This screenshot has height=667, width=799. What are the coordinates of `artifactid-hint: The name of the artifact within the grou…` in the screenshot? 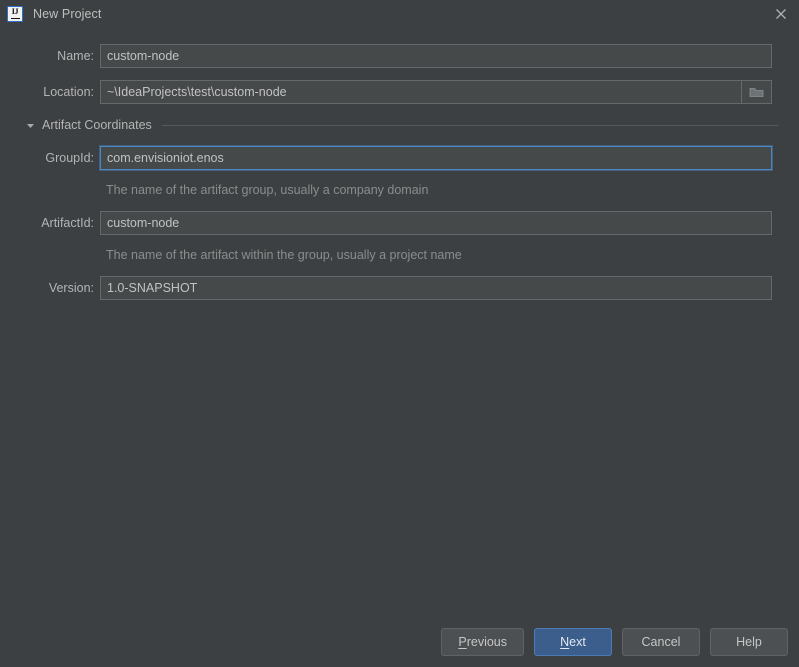 It's located at (284, 255).